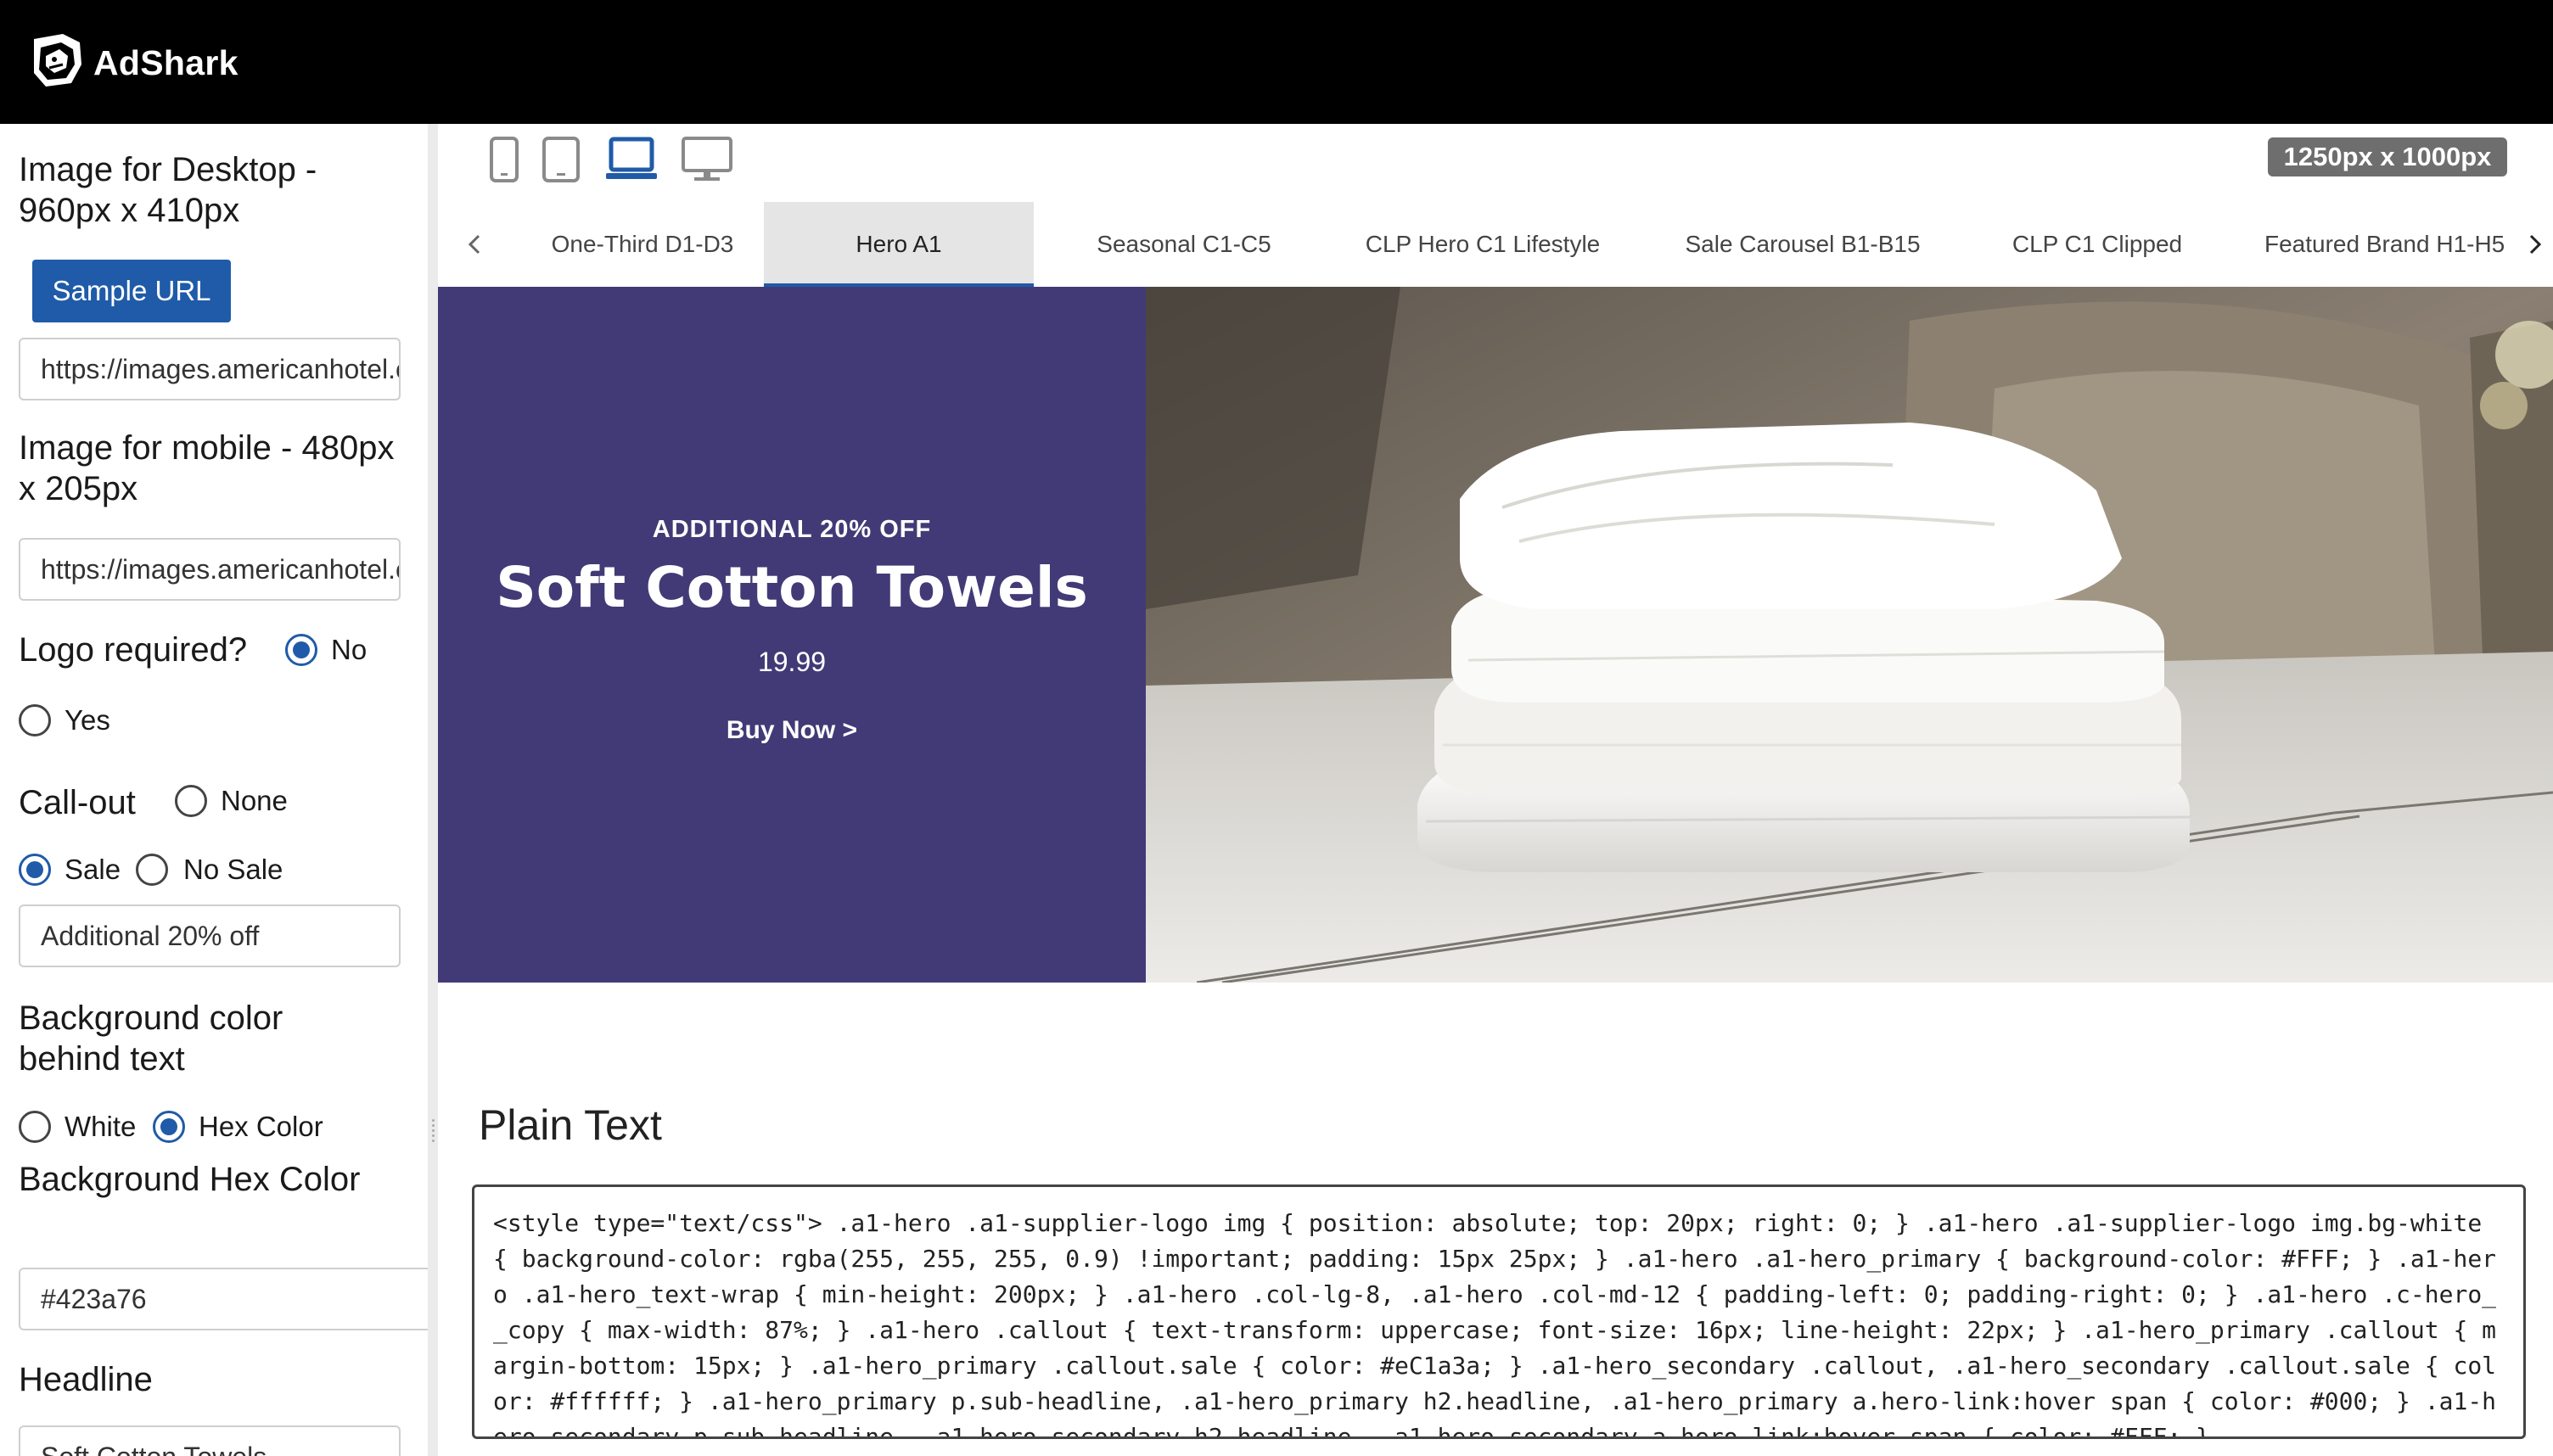  What do you see at coordinates (87, 720) in the screenshot?
I see `logo-yes-label: Yes` at bounding box center [87, 720].